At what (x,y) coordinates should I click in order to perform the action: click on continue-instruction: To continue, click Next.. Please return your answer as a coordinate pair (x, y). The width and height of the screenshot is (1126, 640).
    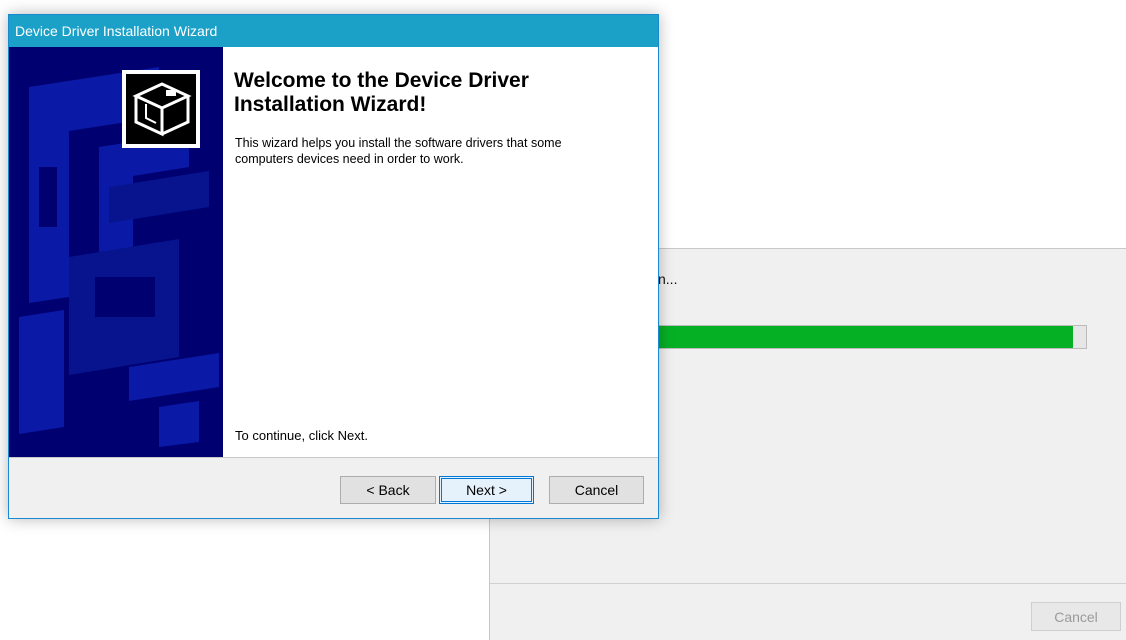
    Looking at the image, I should click on (301, 435).